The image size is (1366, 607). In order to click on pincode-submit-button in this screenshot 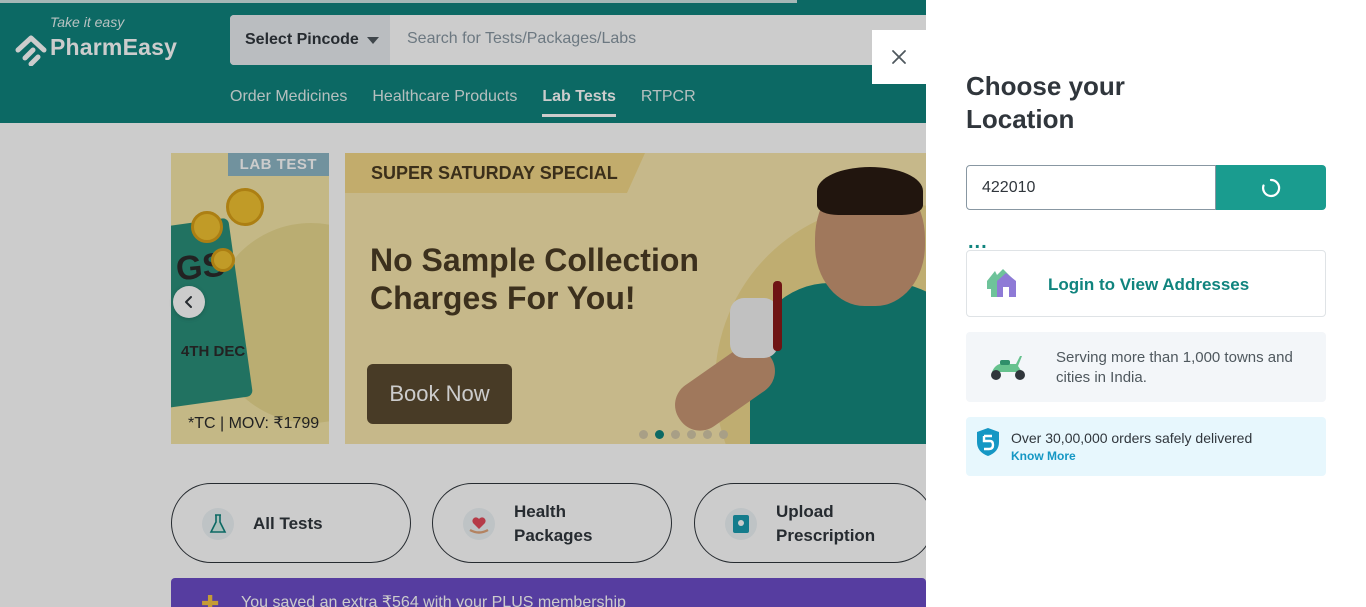, I will do `click(1271, 187)`.